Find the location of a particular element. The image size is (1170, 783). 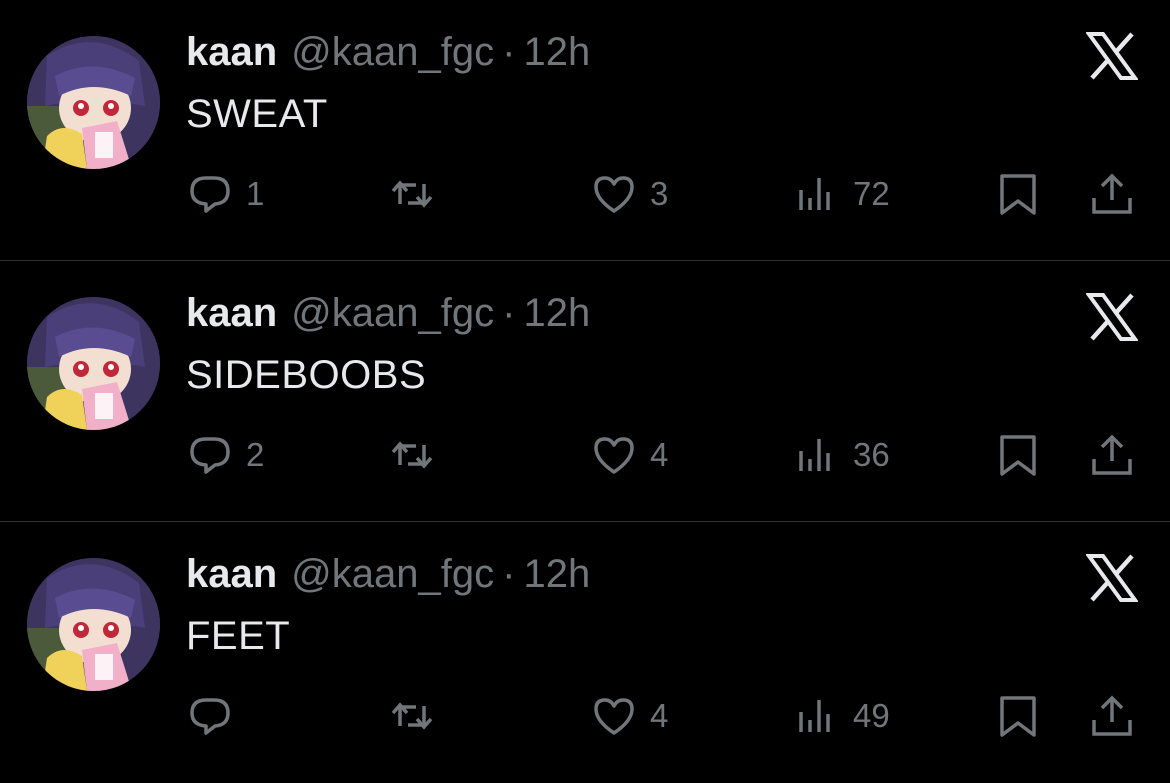

tweet-actions: 4 49 is located at coordinates (585, 716).